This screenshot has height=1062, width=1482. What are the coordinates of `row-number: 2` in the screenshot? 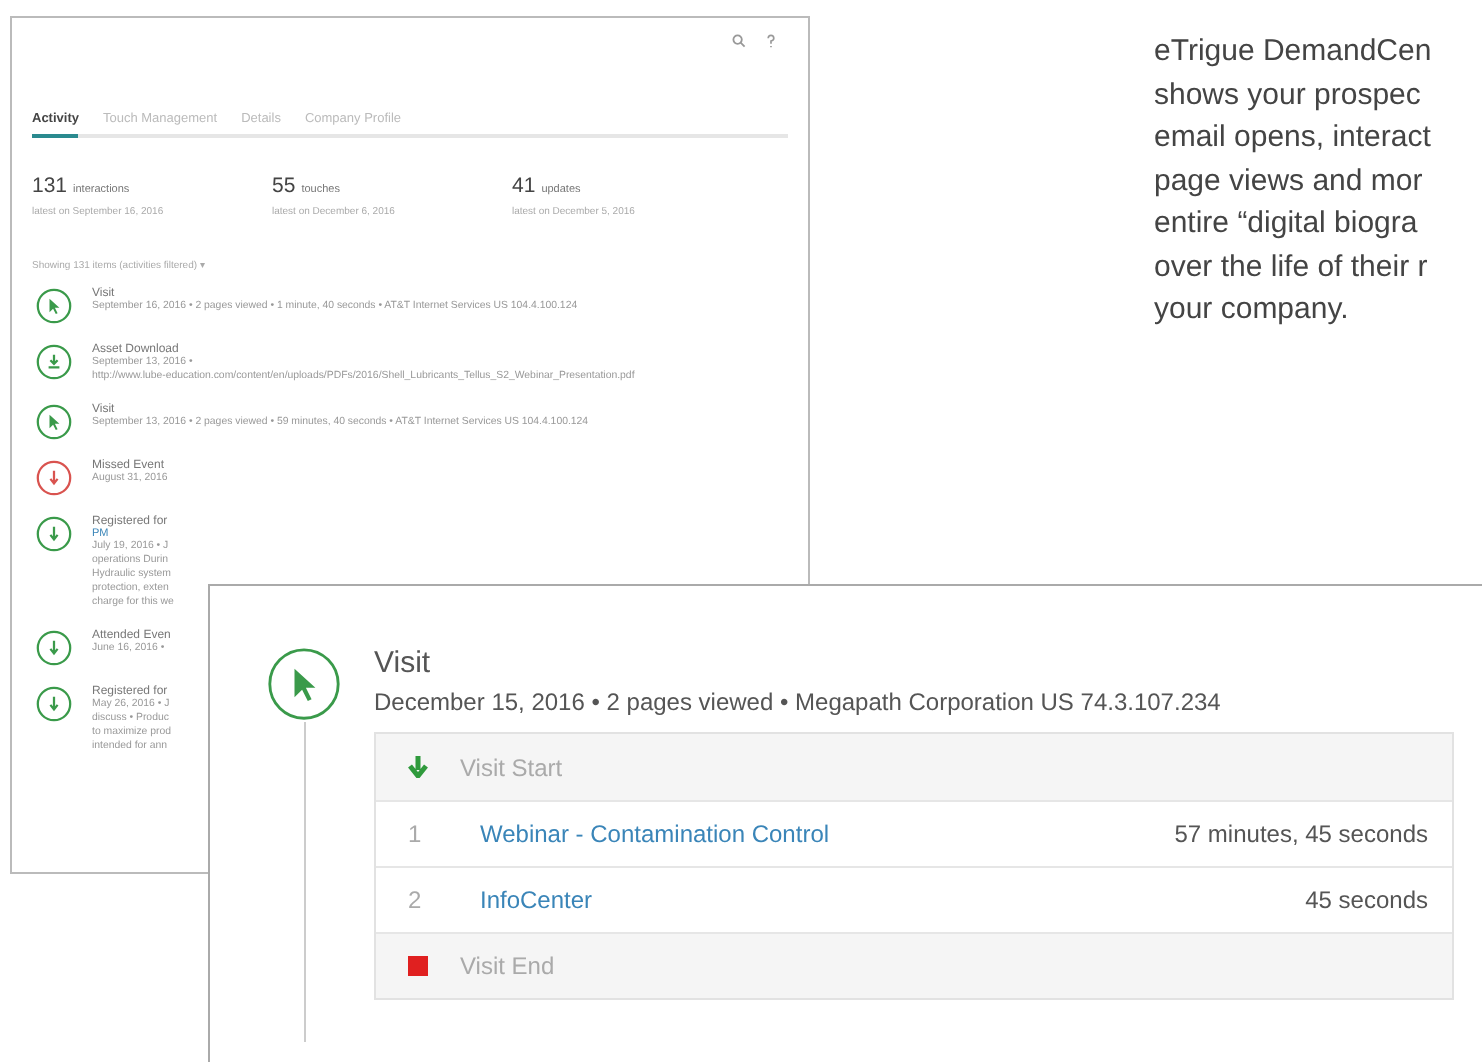 It's located at (416, 900).